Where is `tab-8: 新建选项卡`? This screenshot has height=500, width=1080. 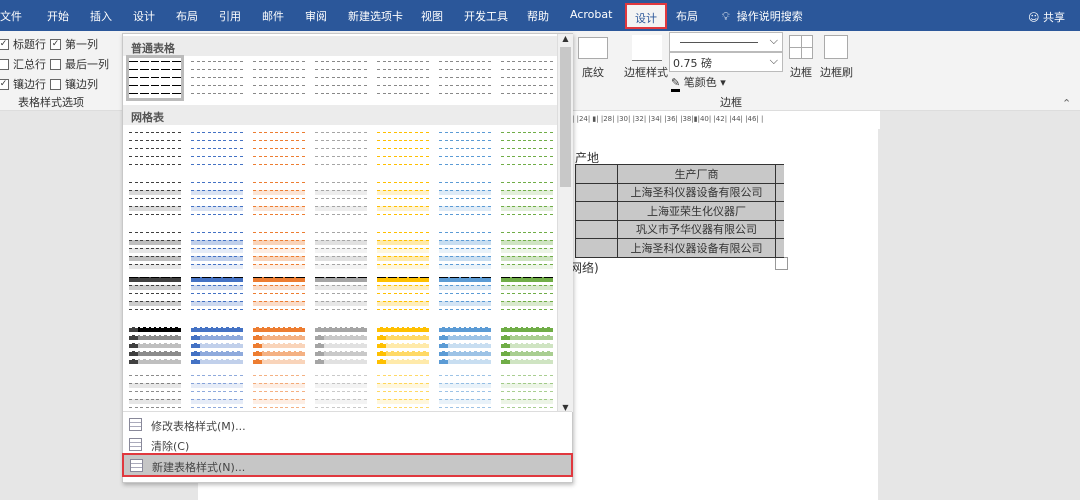 tab-8: 新建选项卡 is located at coordinates (375, 16).